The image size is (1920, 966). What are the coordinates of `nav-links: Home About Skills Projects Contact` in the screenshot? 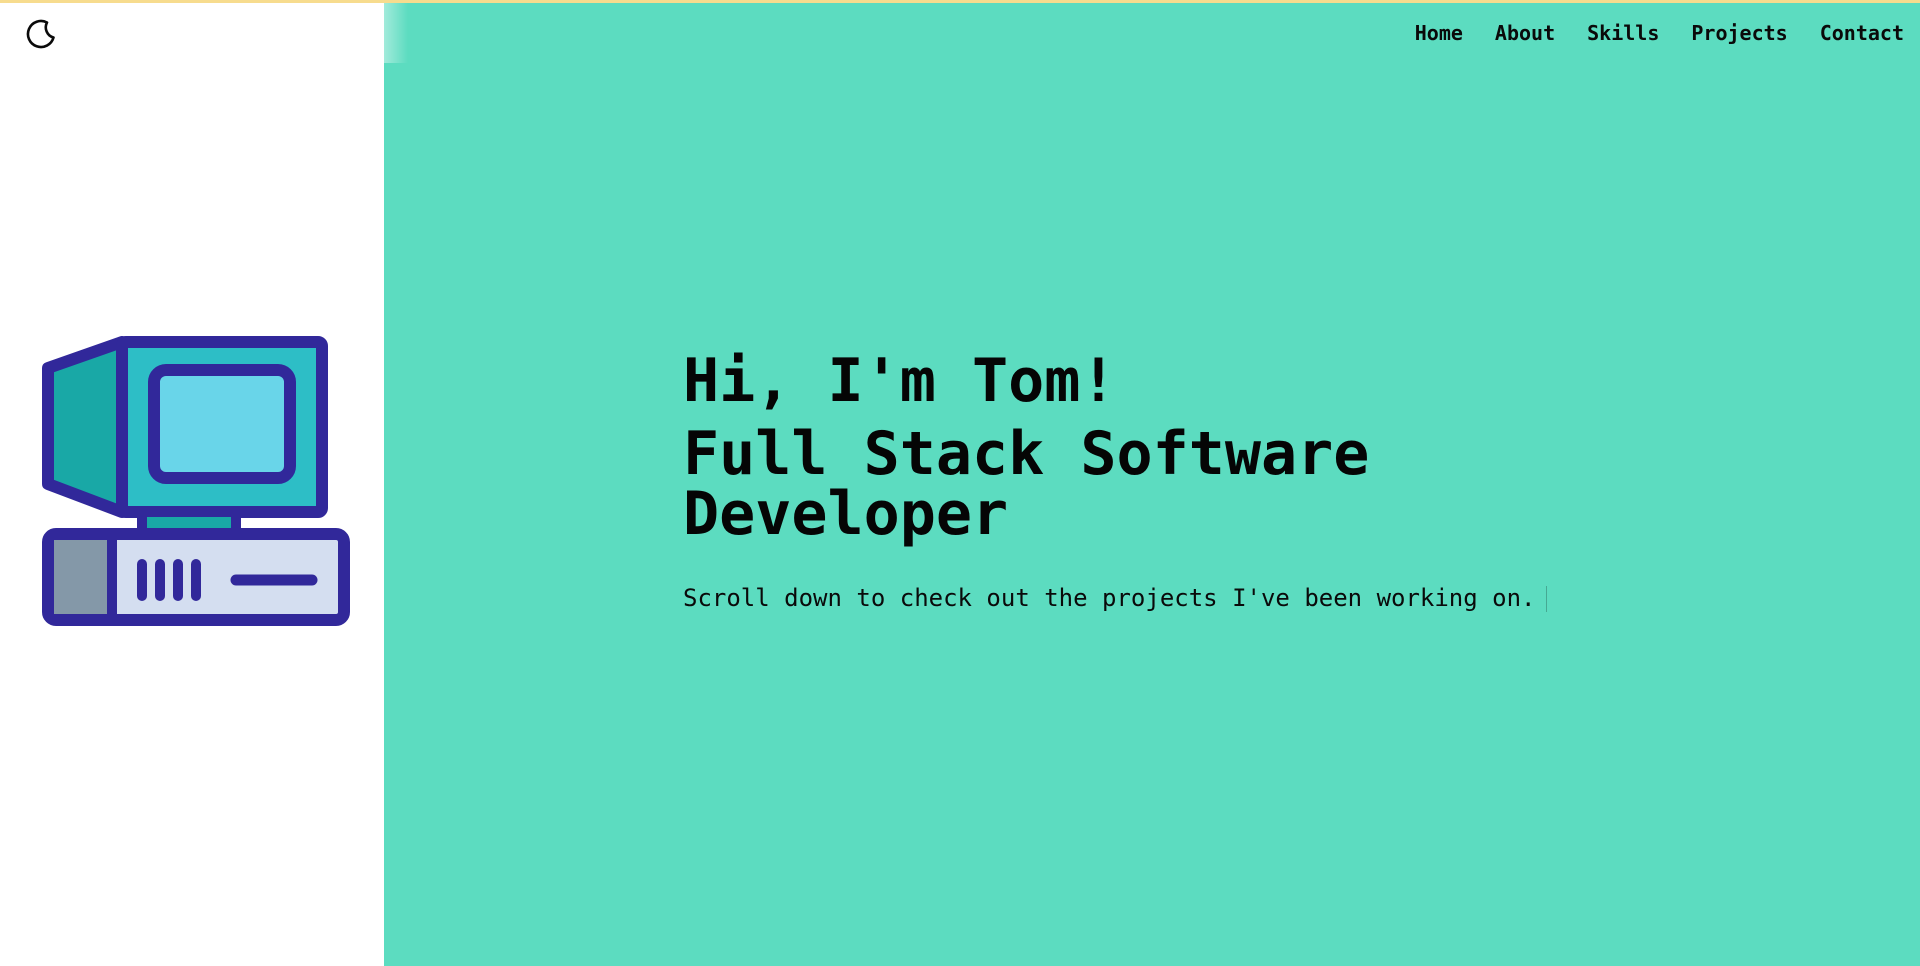 It's located at (1643, 33).